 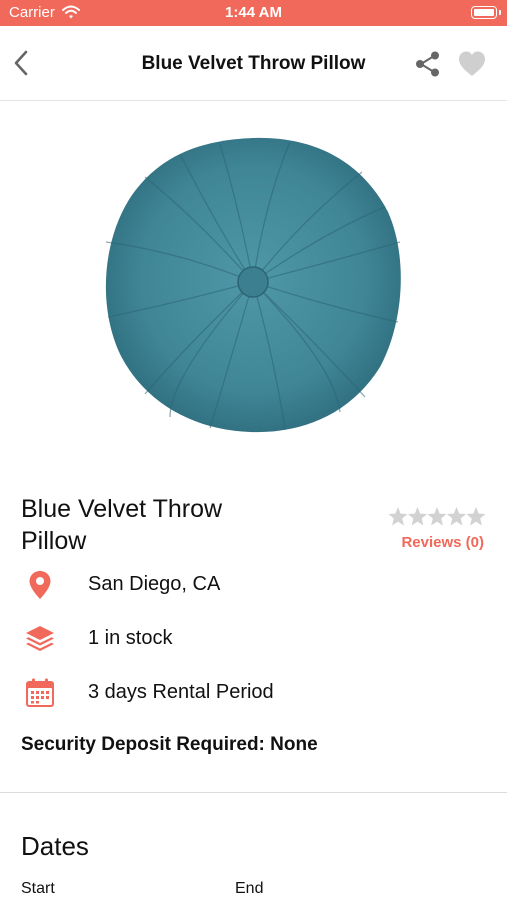 What do you see at coordinates (130, 638) in the screenshot?
I see `stock-text: 1 in stock` at bounding box center [130, 638].